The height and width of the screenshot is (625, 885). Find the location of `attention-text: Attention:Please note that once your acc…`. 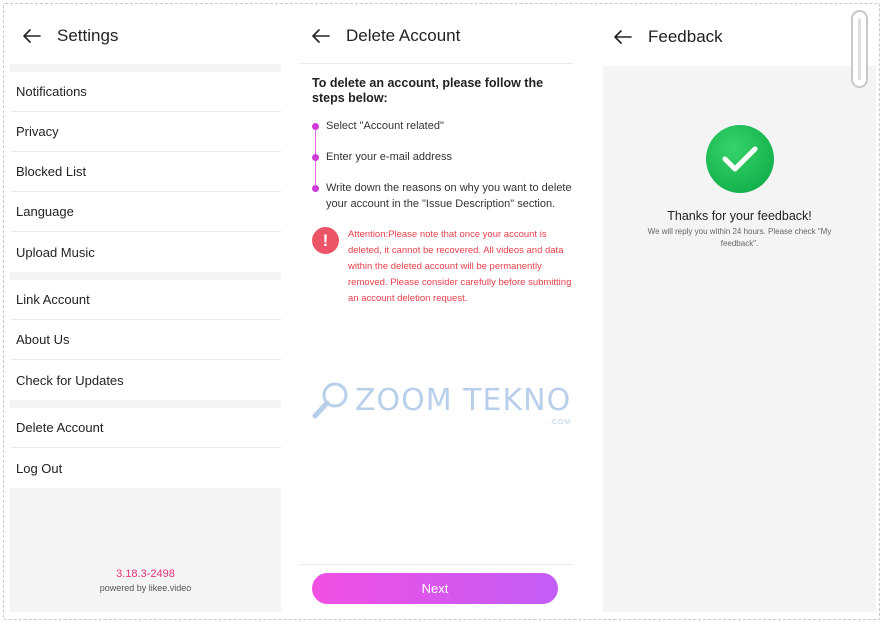

attention-text: Attention:Please note that once your acc… is located at coordinates (460, 266).